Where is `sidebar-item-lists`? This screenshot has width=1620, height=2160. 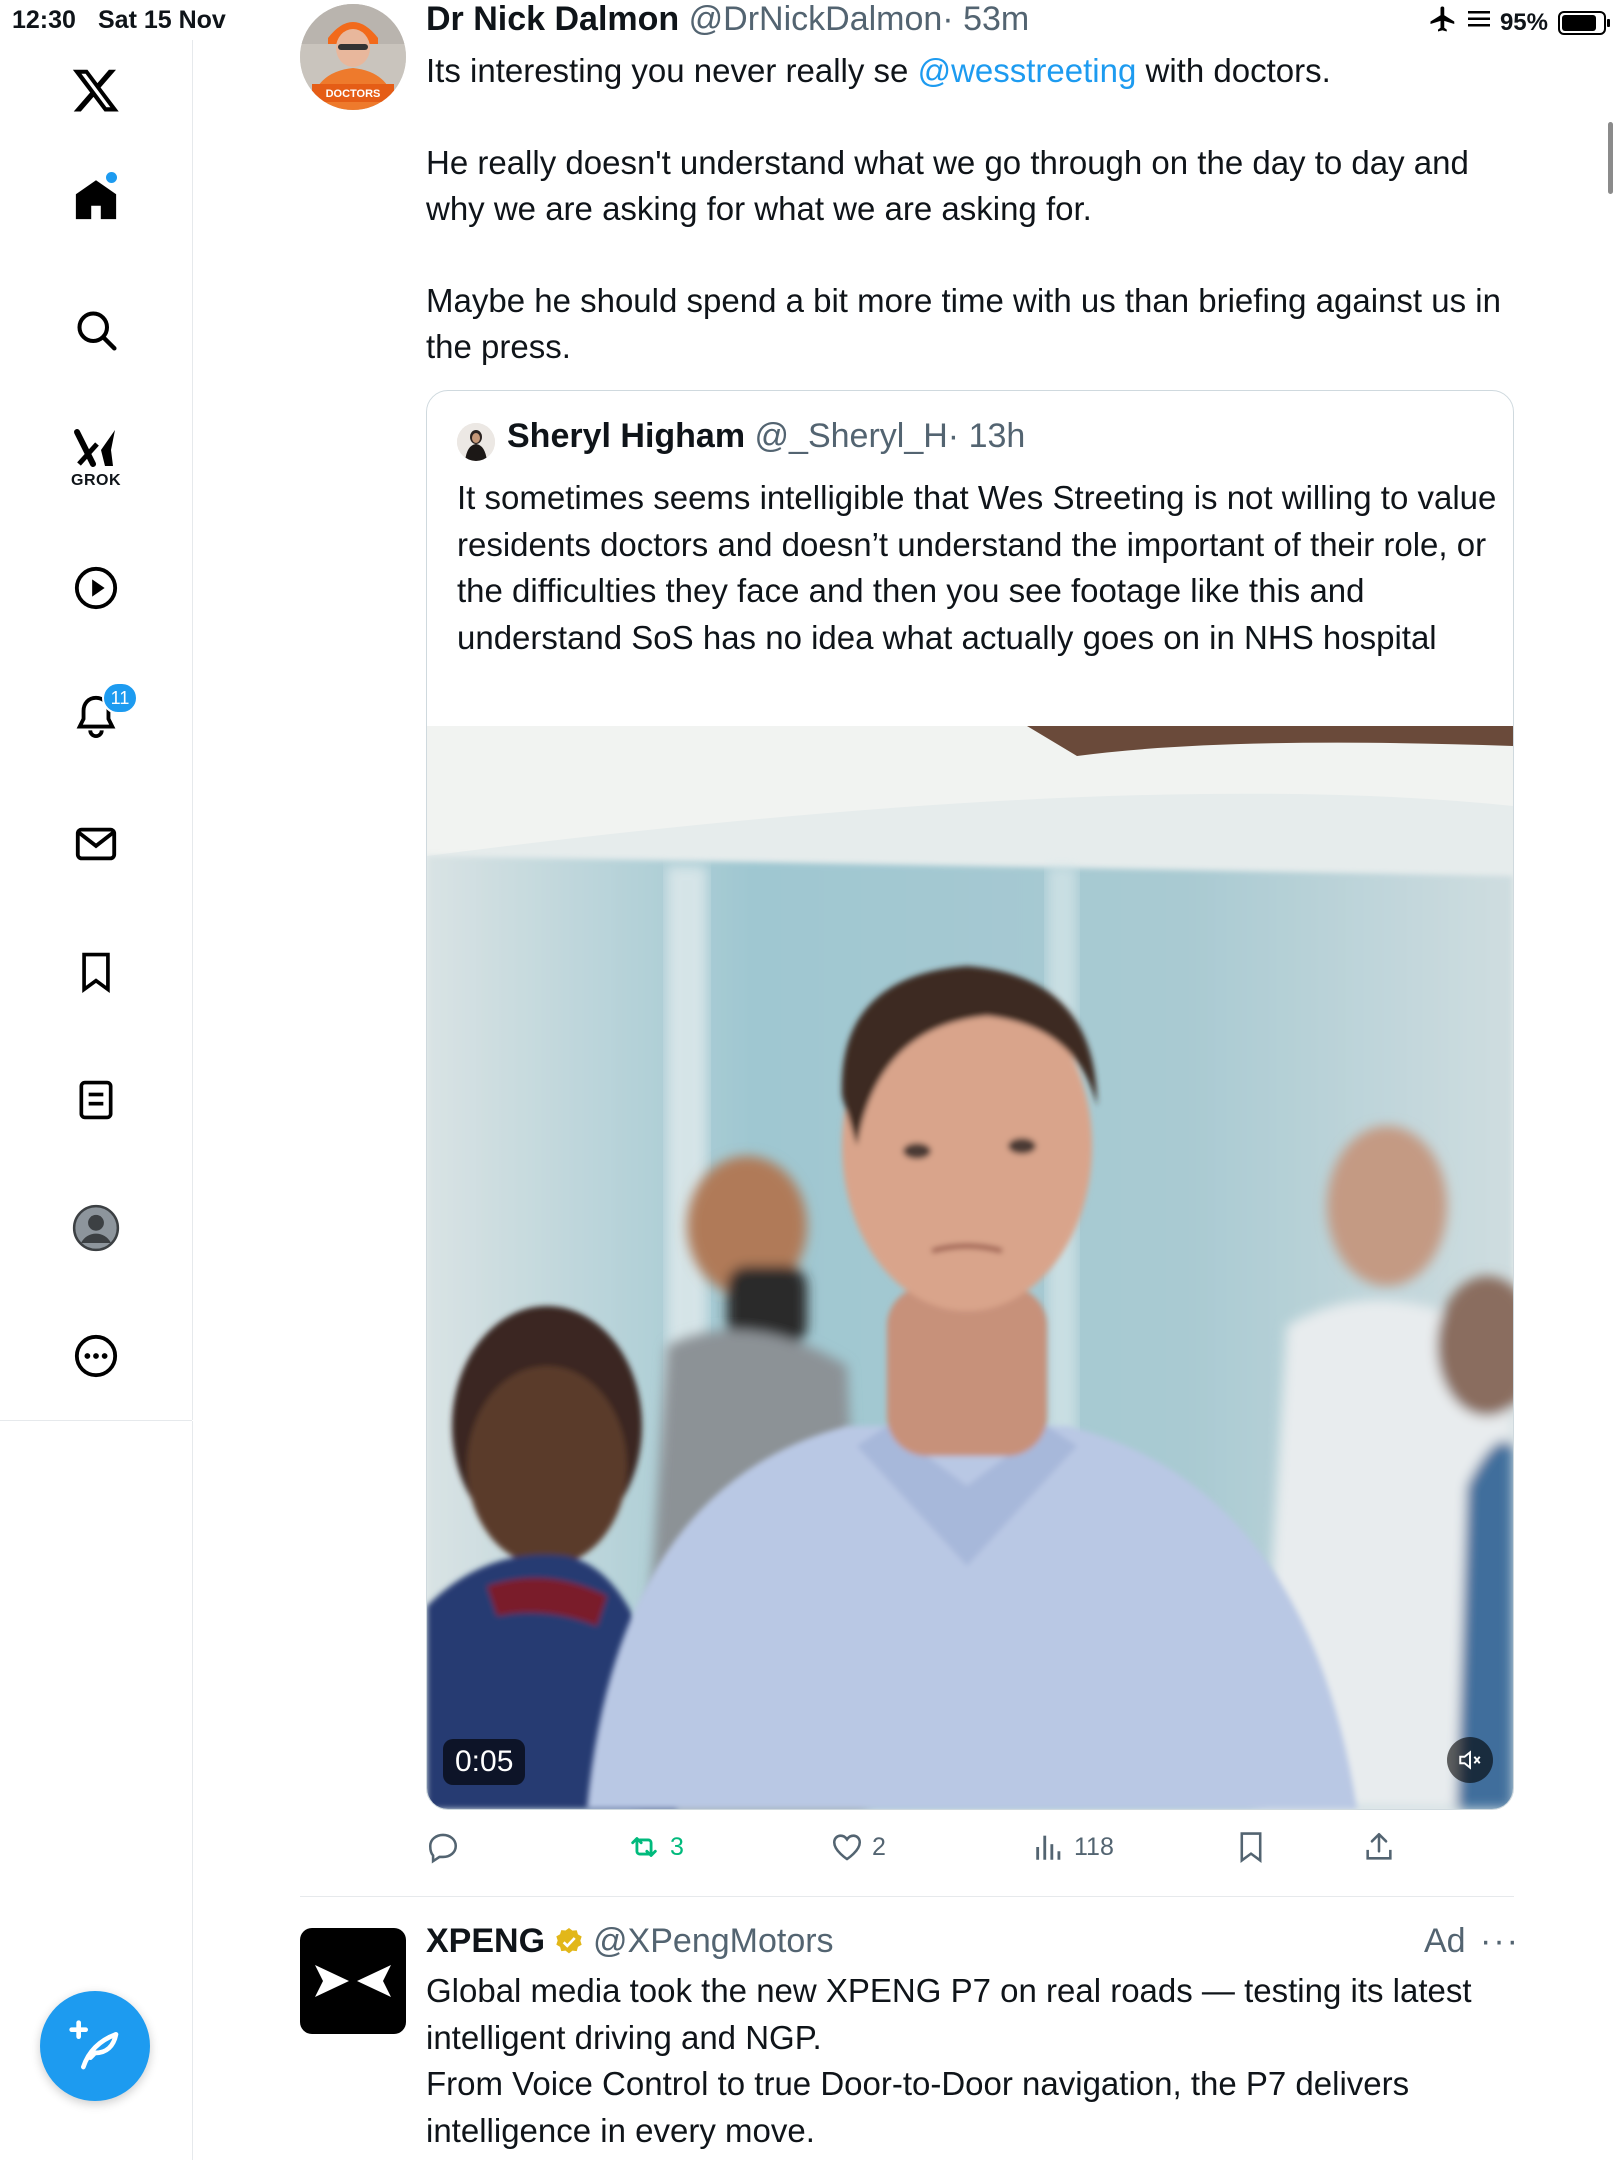 sidebar-item-lists is located at coordinates (96, 1100).